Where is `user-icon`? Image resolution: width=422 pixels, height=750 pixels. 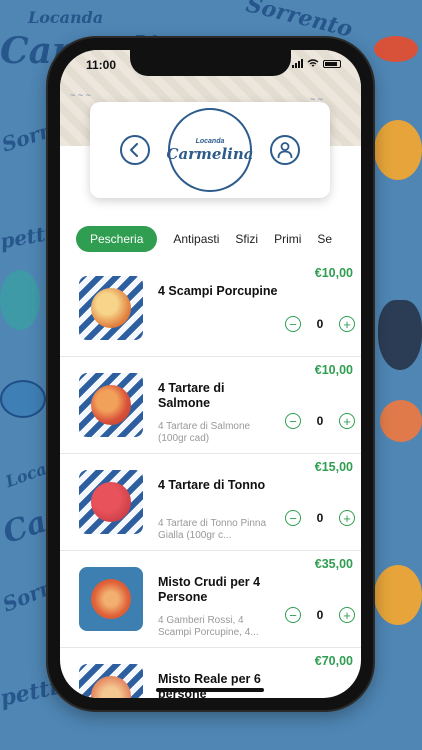 user-icon is located at coordinates (285, 150).